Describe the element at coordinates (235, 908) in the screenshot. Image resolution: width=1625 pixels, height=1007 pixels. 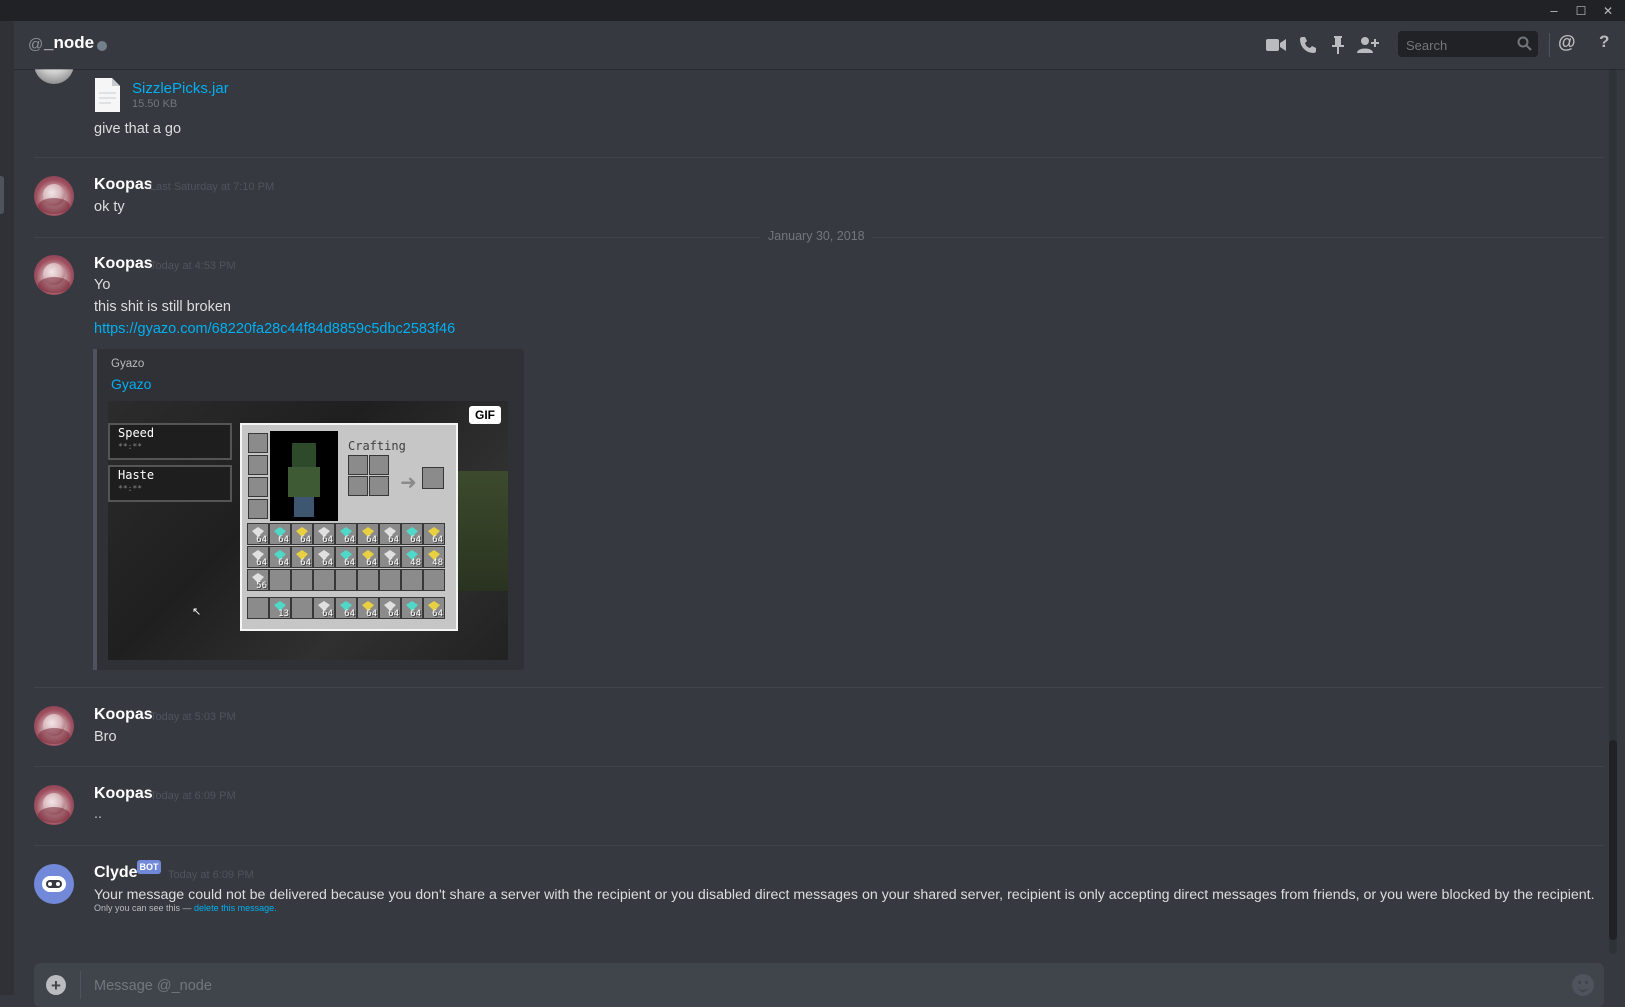
I see `delete-message-link: delete this message.` at that location.